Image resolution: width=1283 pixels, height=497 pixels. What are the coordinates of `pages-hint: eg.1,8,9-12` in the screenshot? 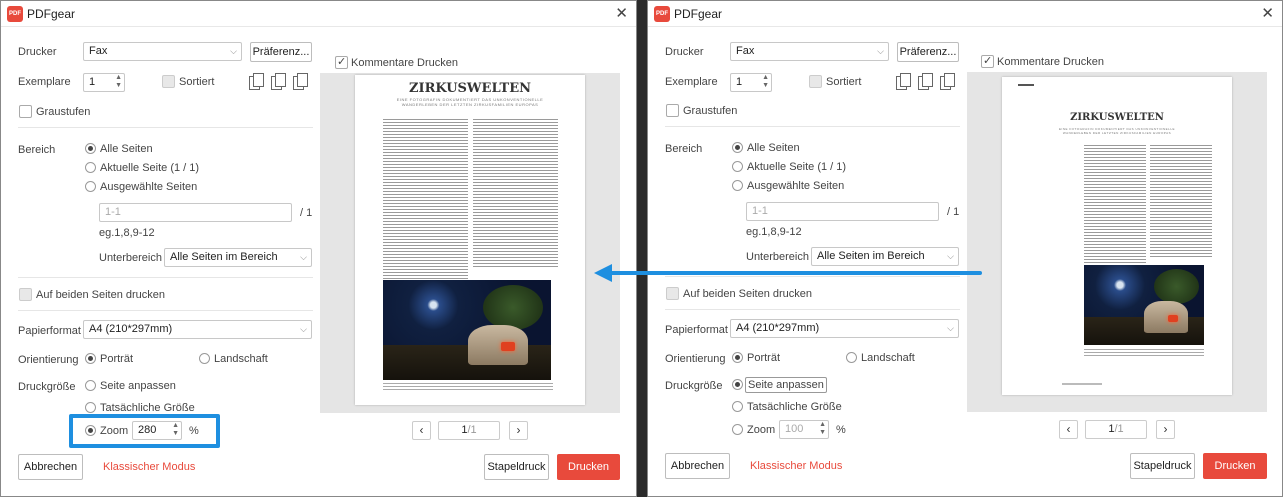 It's located at (127, 233).